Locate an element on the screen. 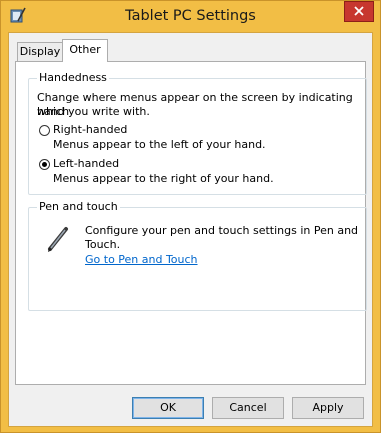 This screenshot has width=381, height=433. right-handed-hint: Menus appear to the left of your hand. is located at coordinates (159, 144).